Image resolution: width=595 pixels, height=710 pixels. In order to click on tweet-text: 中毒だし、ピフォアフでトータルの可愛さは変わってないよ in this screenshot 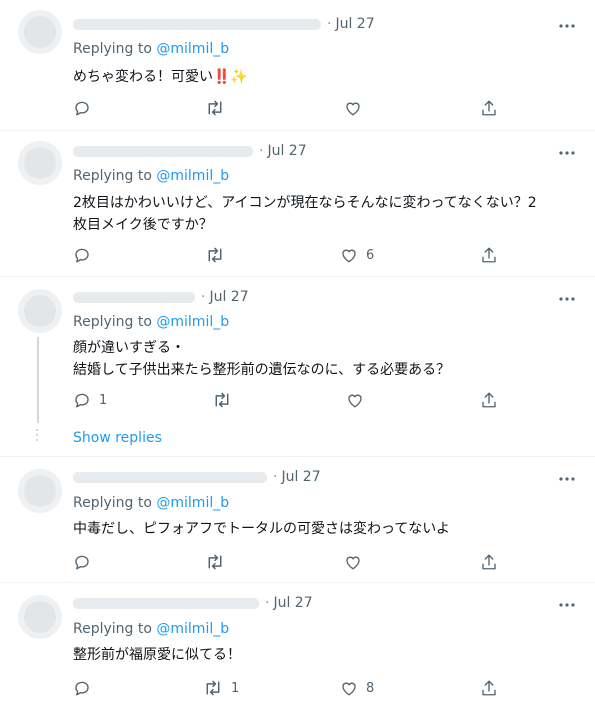, I will do `click(262, 529)`.